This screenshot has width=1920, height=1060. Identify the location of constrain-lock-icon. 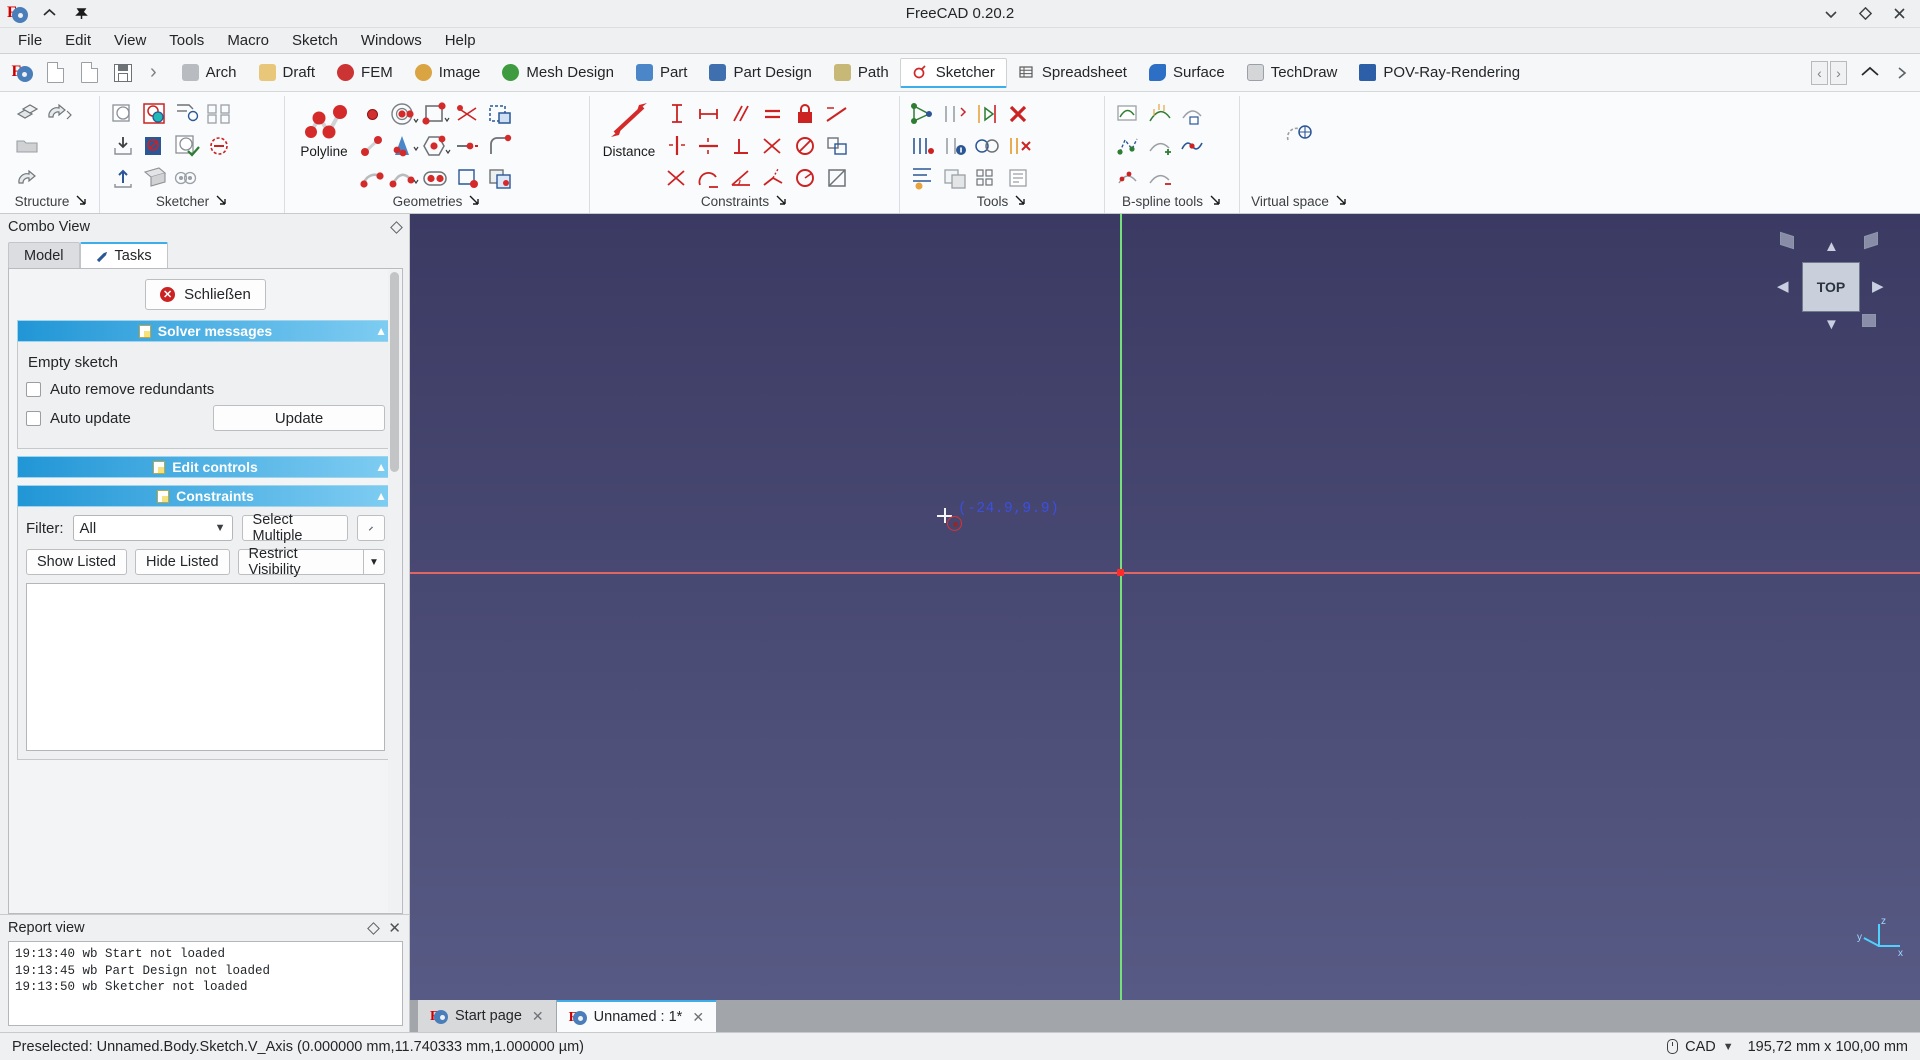
(805, 114).